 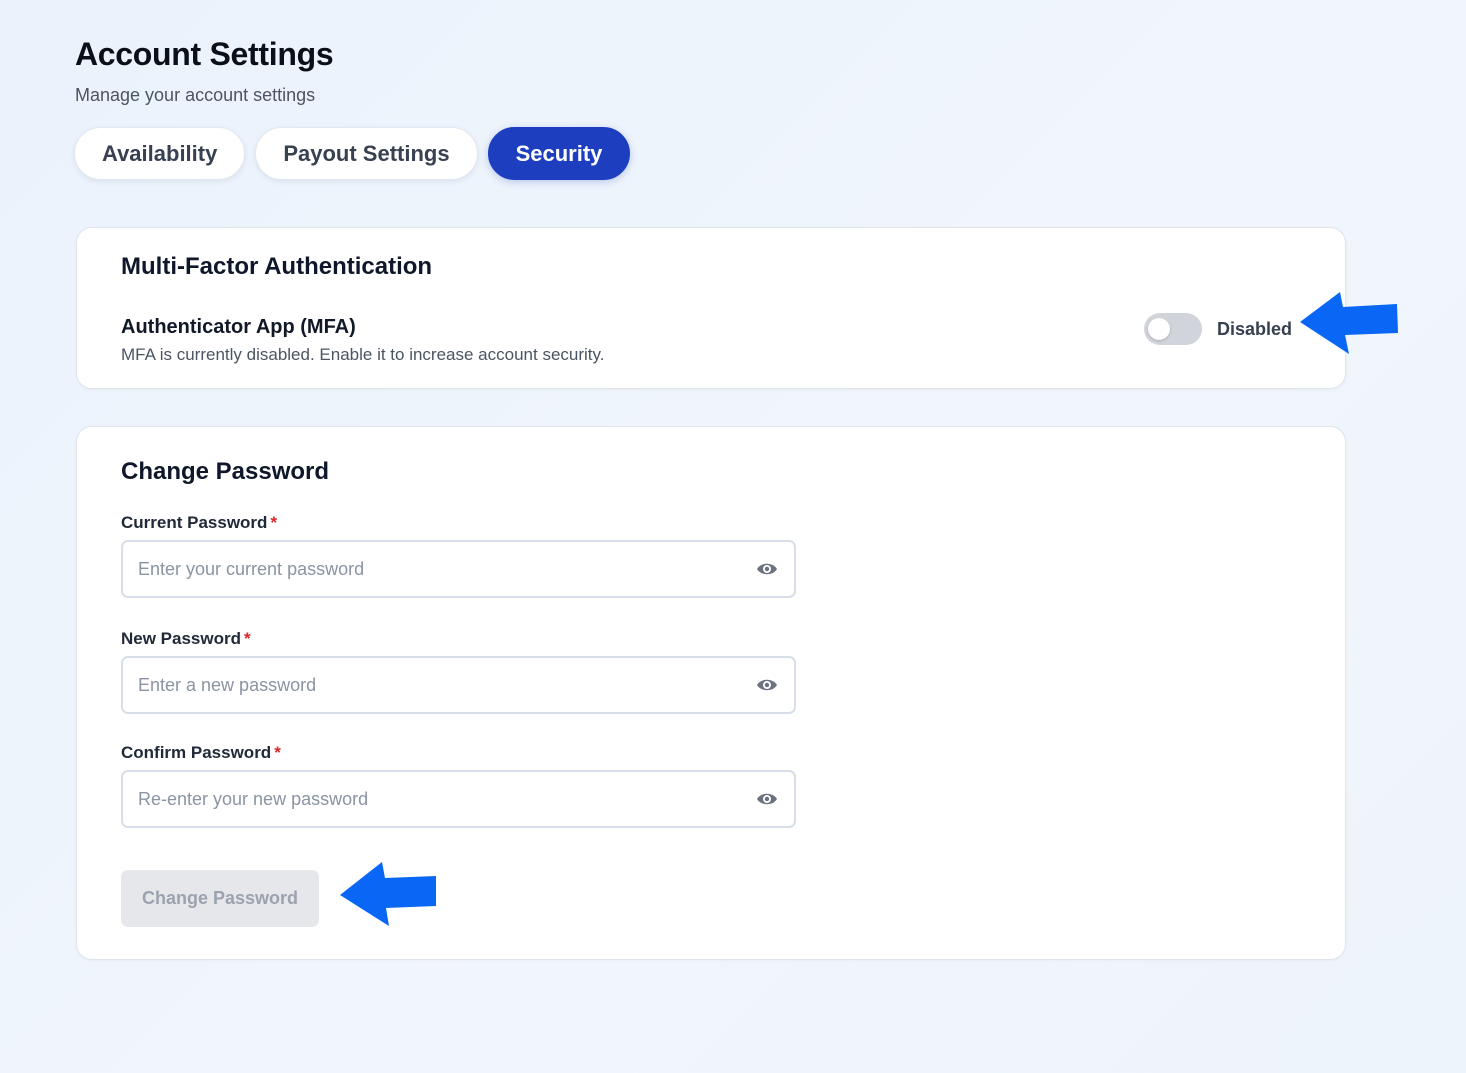 I want to click on new-password-input, so click(x=458, y=685).